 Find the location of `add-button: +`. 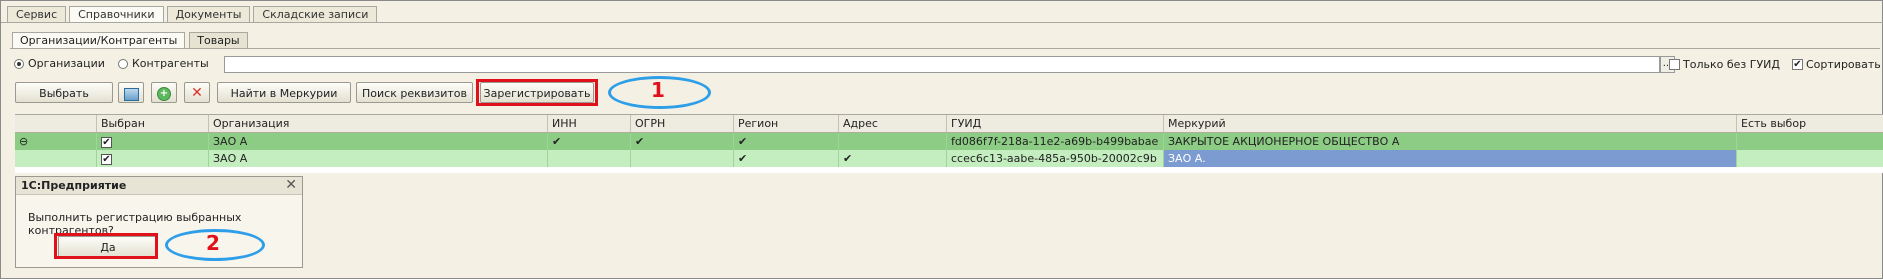

add-button: + is located at coordinates (164, 92).